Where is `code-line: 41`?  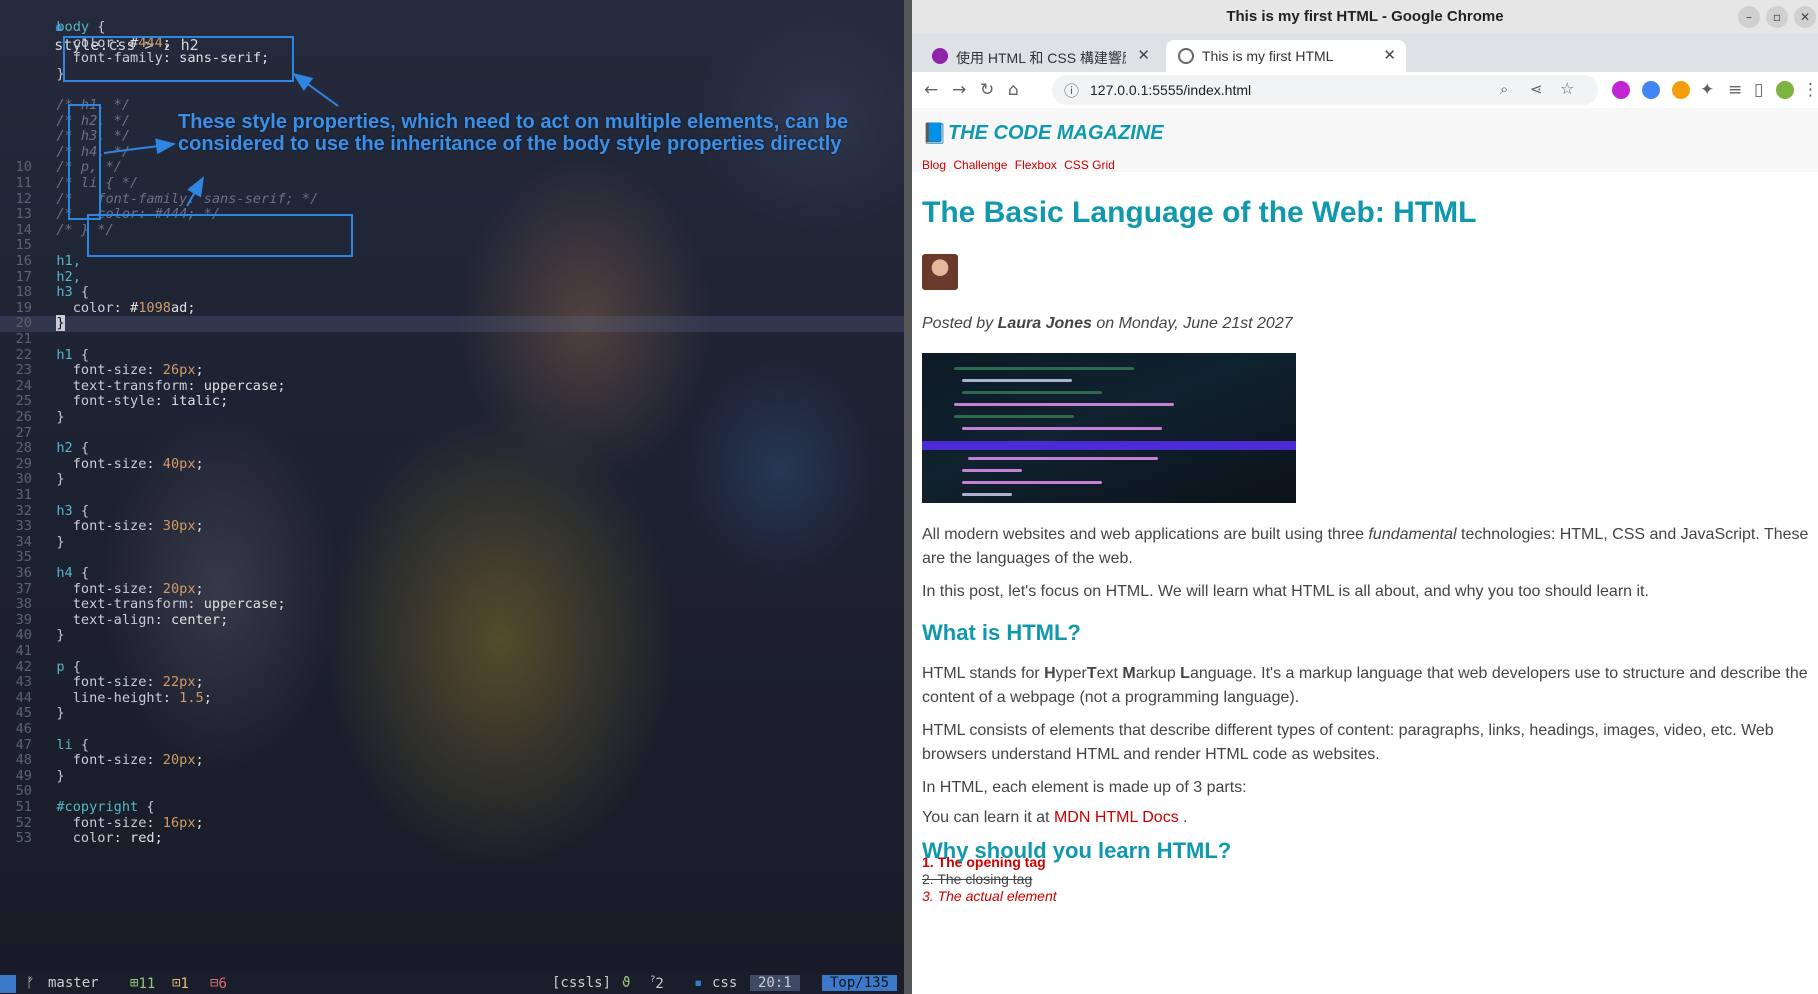 code-line: 41 is located at coordinates (20, 651).